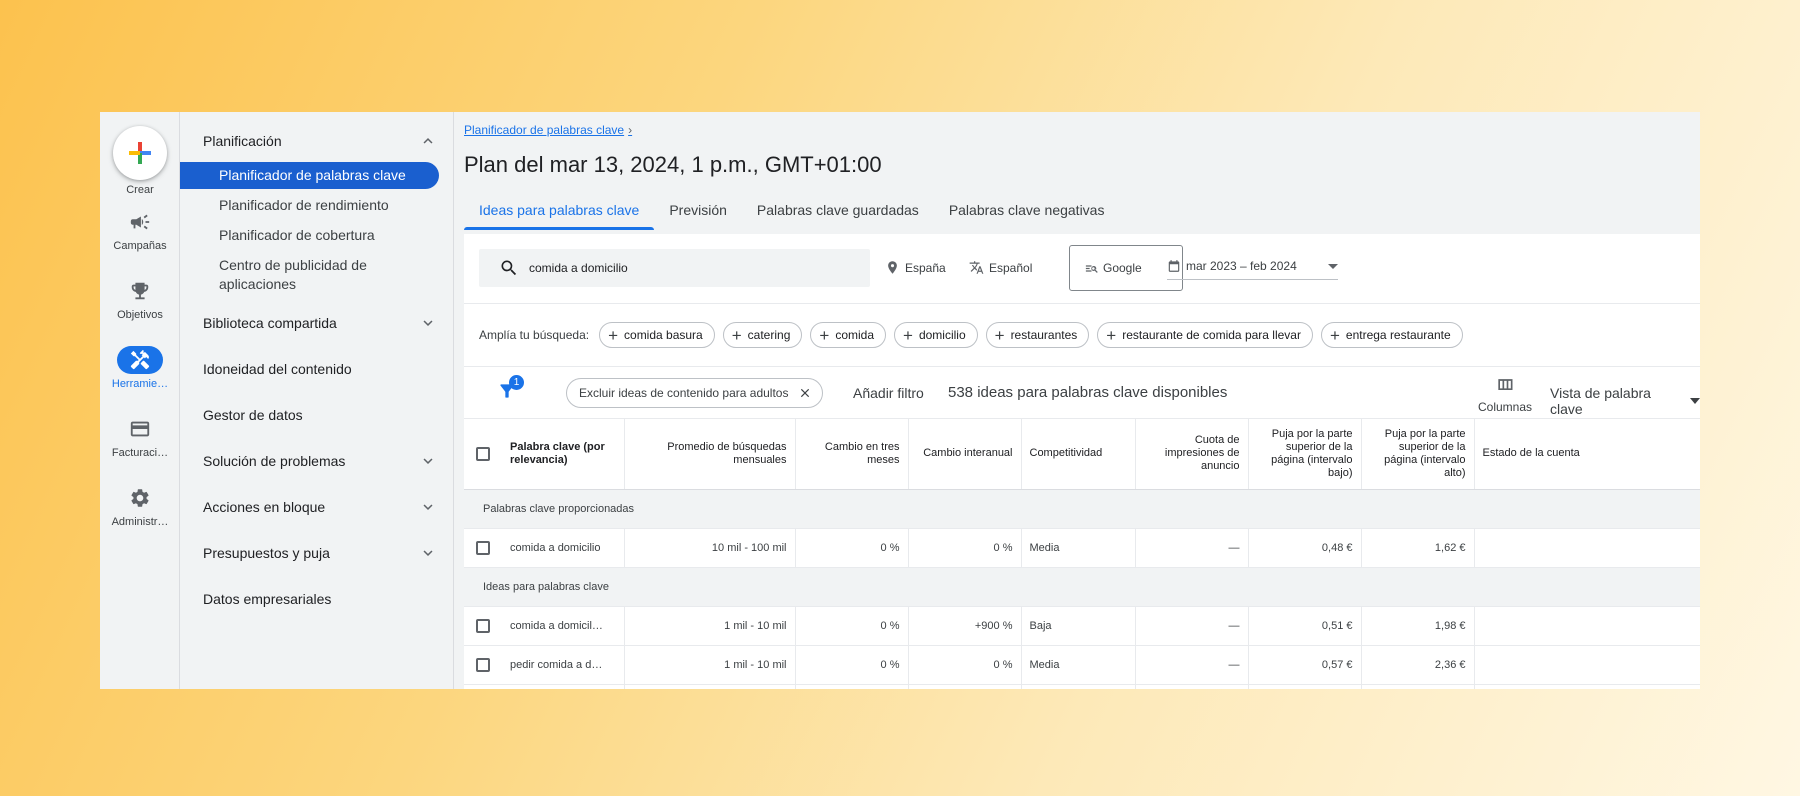 Image resolution: width=1800 pixels, height=796 pixels. I want to click on broaden-chip: + restaurante de comida para llevar, so click(1205, 335).